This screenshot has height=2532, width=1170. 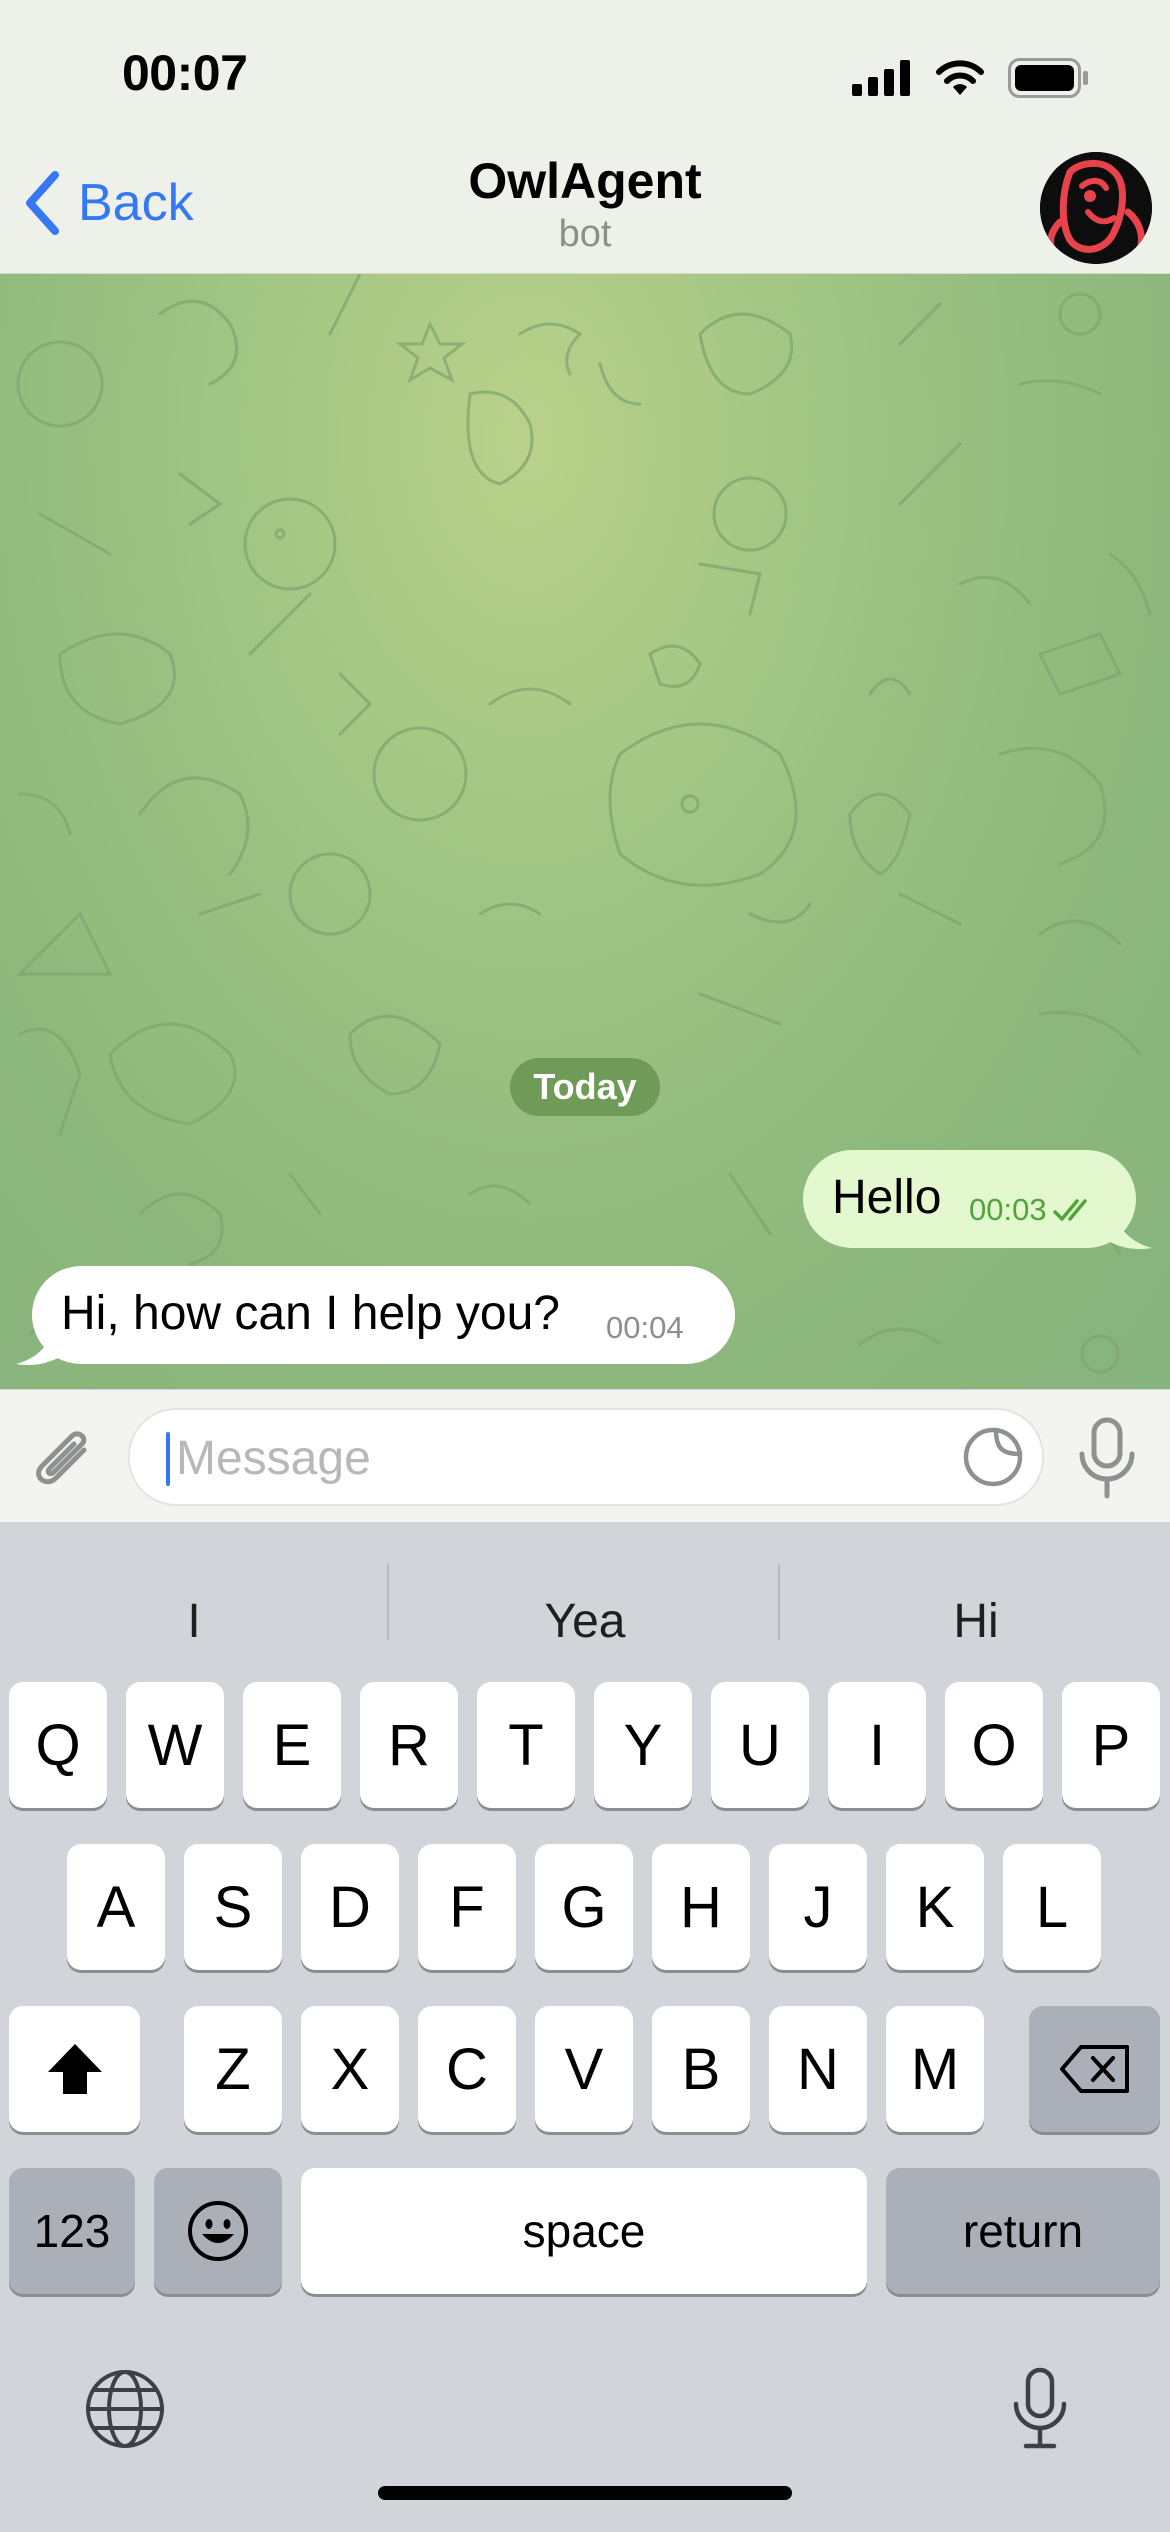 I want to click on key-u: U, so click(x=760, y=1745).